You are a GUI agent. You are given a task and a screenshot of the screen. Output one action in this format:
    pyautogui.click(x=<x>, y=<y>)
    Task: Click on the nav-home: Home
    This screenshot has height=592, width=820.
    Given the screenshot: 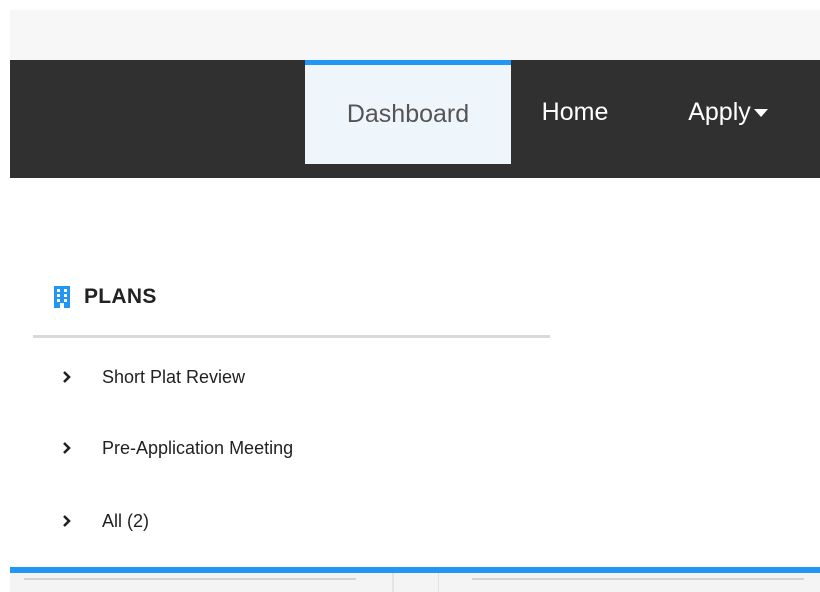 What is the action you would take?
    pyautogui.click(x=575, y=112)
    